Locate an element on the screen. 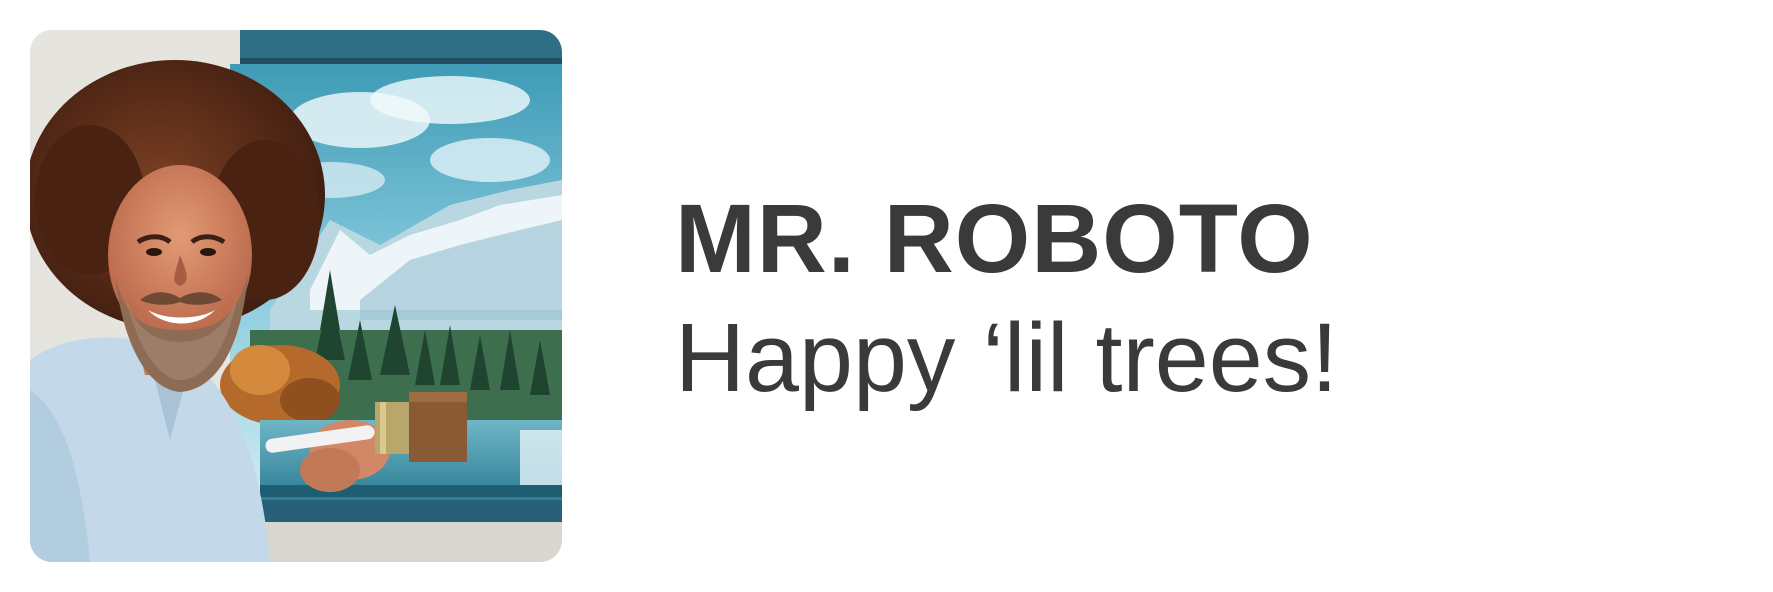 The width and height of the screenshot is (1773, 592). profile-tagline: Happy ‘lil trees! is located at coordinates (1007, 357).